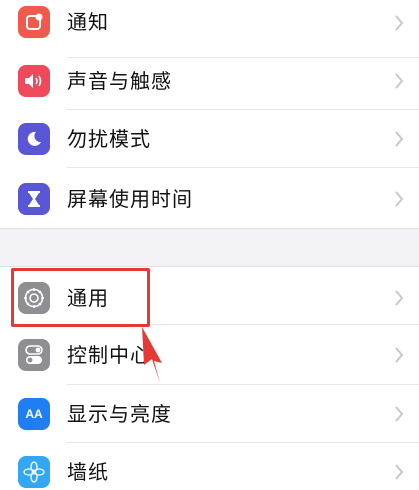  I want to click on settings-row-control-center: 控制中心, so click(209, 356).